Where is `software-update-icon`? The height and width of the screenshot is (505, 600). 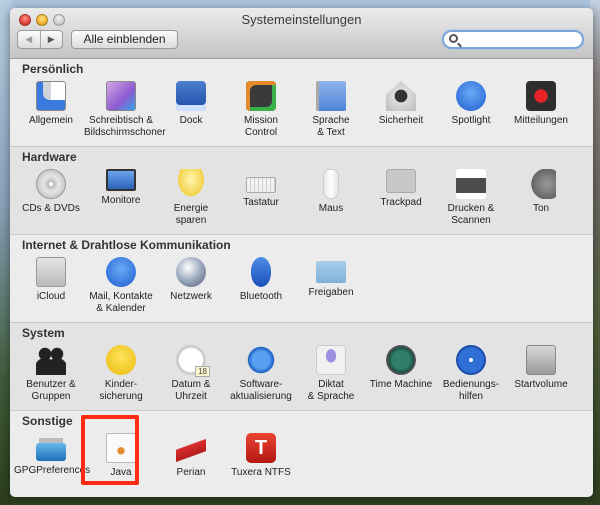
software-update-icon is located at coordinates (261, 360).